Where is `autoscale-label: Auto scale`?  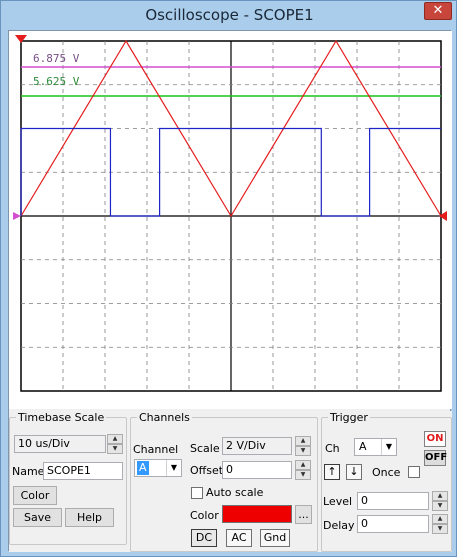
autoscale-label: Auto scale is located at coordinates (235, 492).